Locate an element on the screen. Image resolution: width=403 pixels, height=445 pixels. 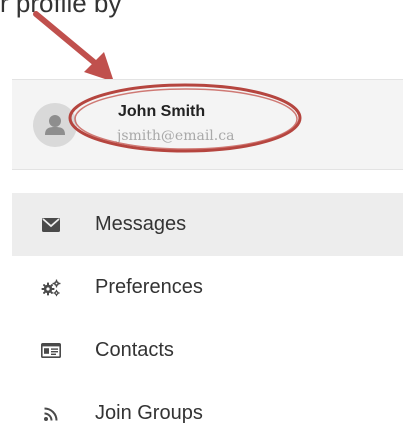
menu-item-join-groups: Join Groups is located at coordinates (207, 413).